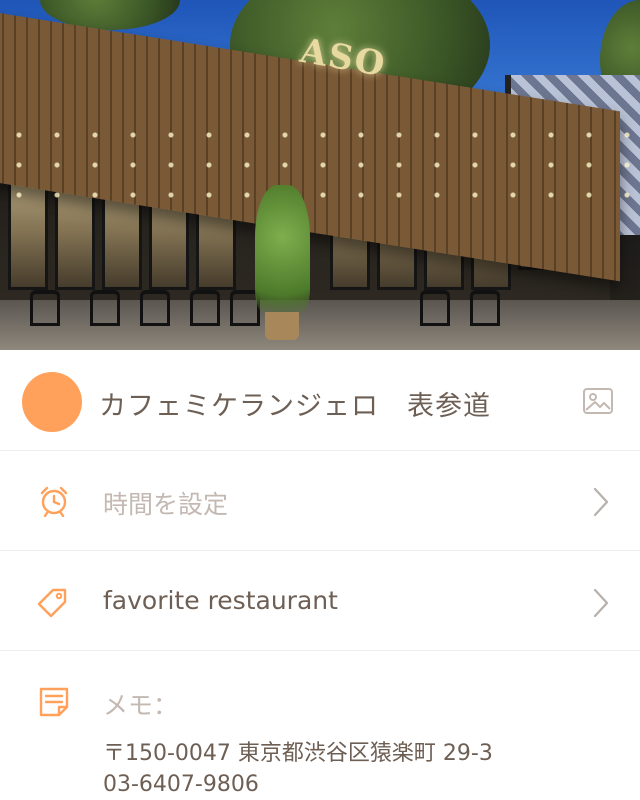  I want to click on memo-phone: 03-6407-9806, so click(181, 784).